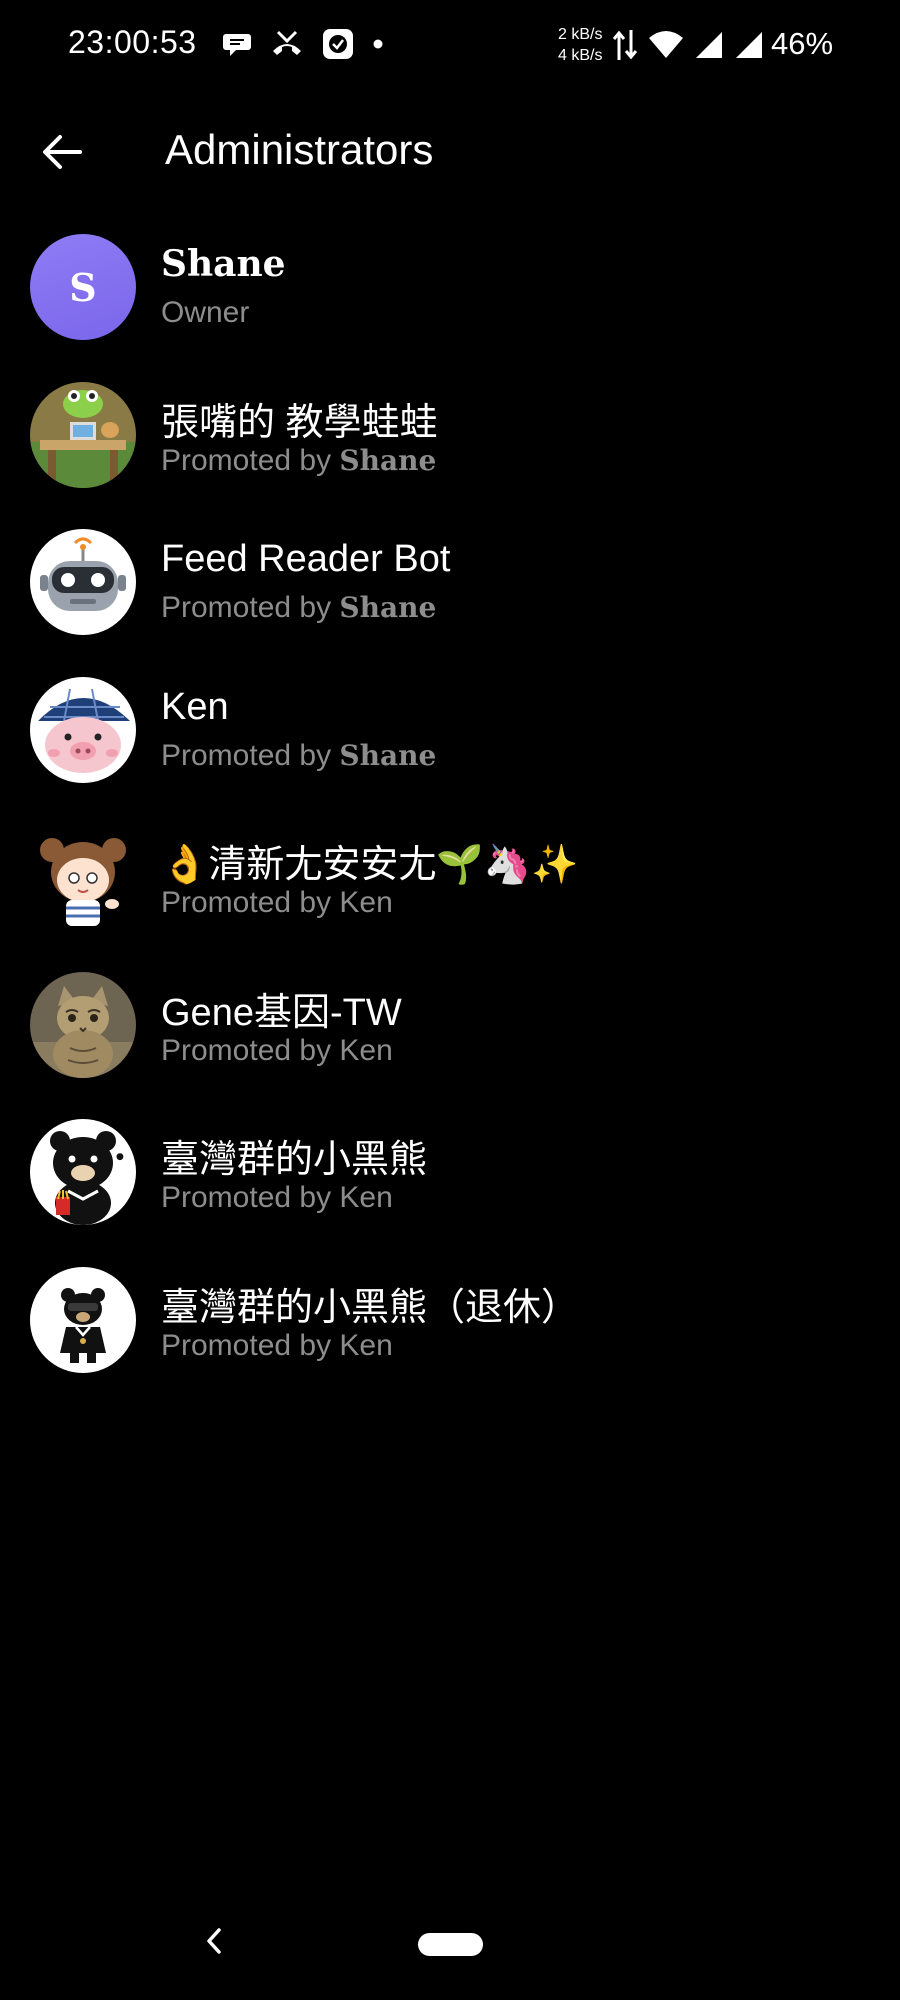  Describe the element at coordinates (306, 559) in the screenshot. I see `admin-name: Feed Reader Bot` at that location.